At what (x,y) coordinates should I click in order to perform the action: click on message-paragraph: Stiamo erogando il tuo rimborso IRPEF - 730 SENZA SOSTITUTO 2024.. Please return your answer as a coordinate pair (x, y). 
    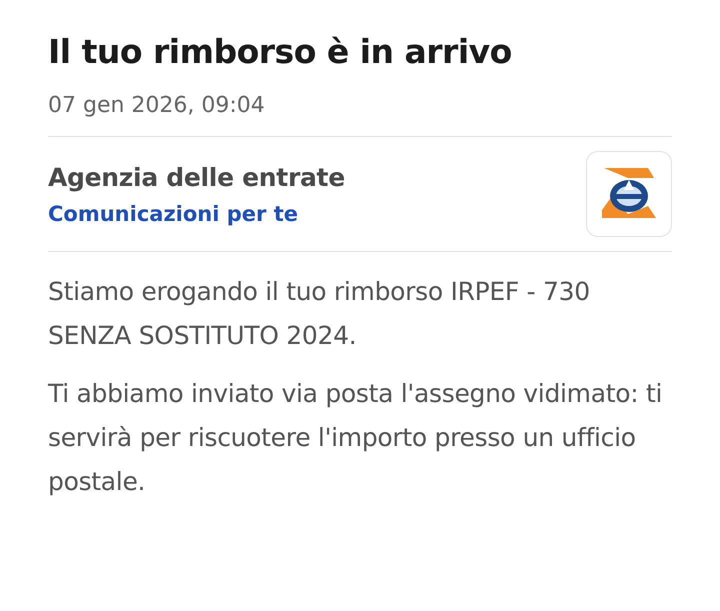
    Looking at the image, I should click on (319, 314).